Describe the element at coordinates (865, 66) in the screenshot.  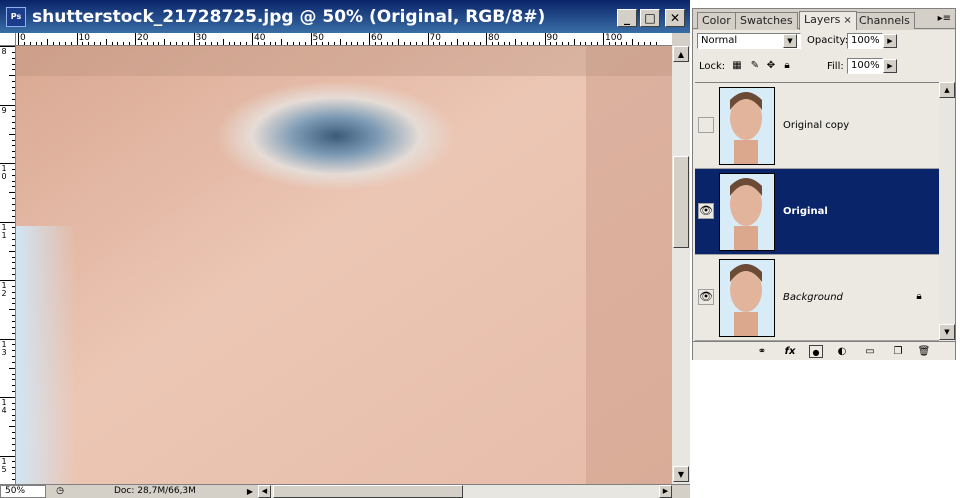
I see `fill-field: 100%` at that location.